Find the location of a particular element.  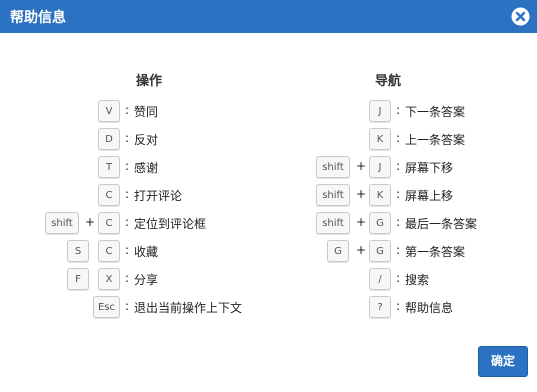

shortcut-row: shift + J : 屏幕下移 is located at coordinates (418, 168).